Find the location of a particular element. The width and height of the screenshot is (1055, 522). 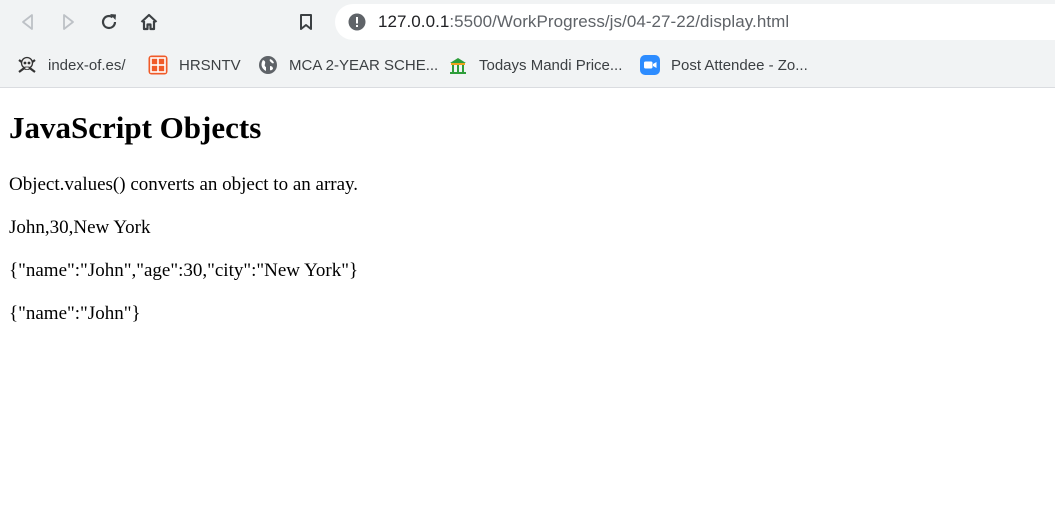

globe-icon is located at coordinates (268, 65).